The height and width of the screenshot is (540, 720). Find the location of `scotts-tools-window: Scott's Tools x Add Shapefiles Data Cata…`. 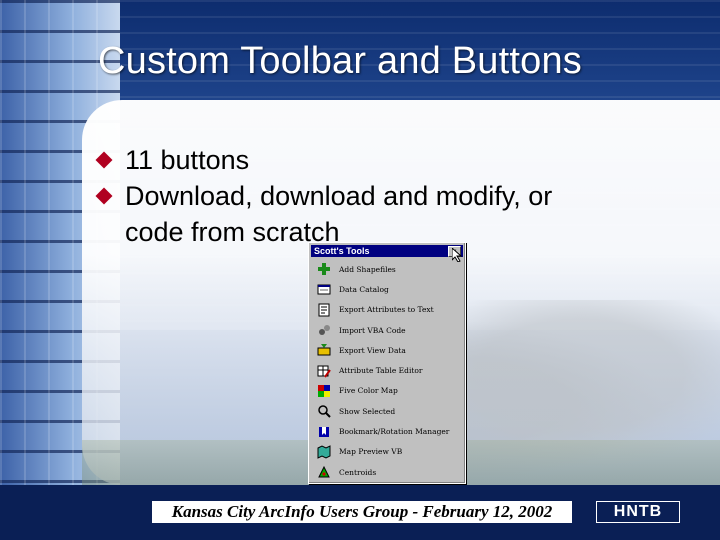

scotts-tools-window: Scott's Tools x Add Shapefiles Data Cata… is located at coordinates (387, 363).